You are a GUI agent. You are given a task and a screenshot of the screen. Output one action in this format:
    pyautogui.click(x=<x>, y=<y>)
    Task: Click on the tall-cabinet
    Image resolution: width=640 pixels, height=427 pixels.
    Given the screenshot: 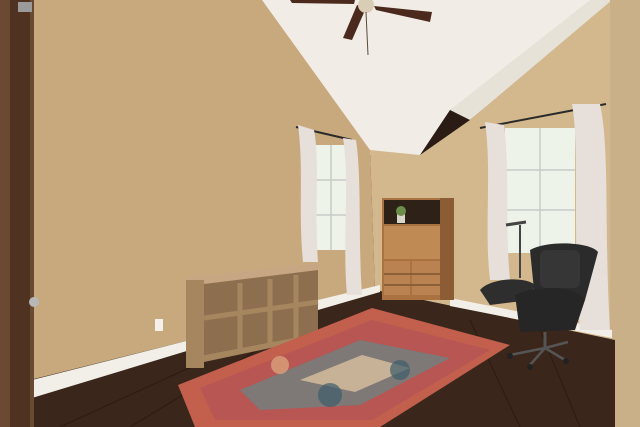 What is the action you would take?
    pyautogui.click(x=418, y=249)
    